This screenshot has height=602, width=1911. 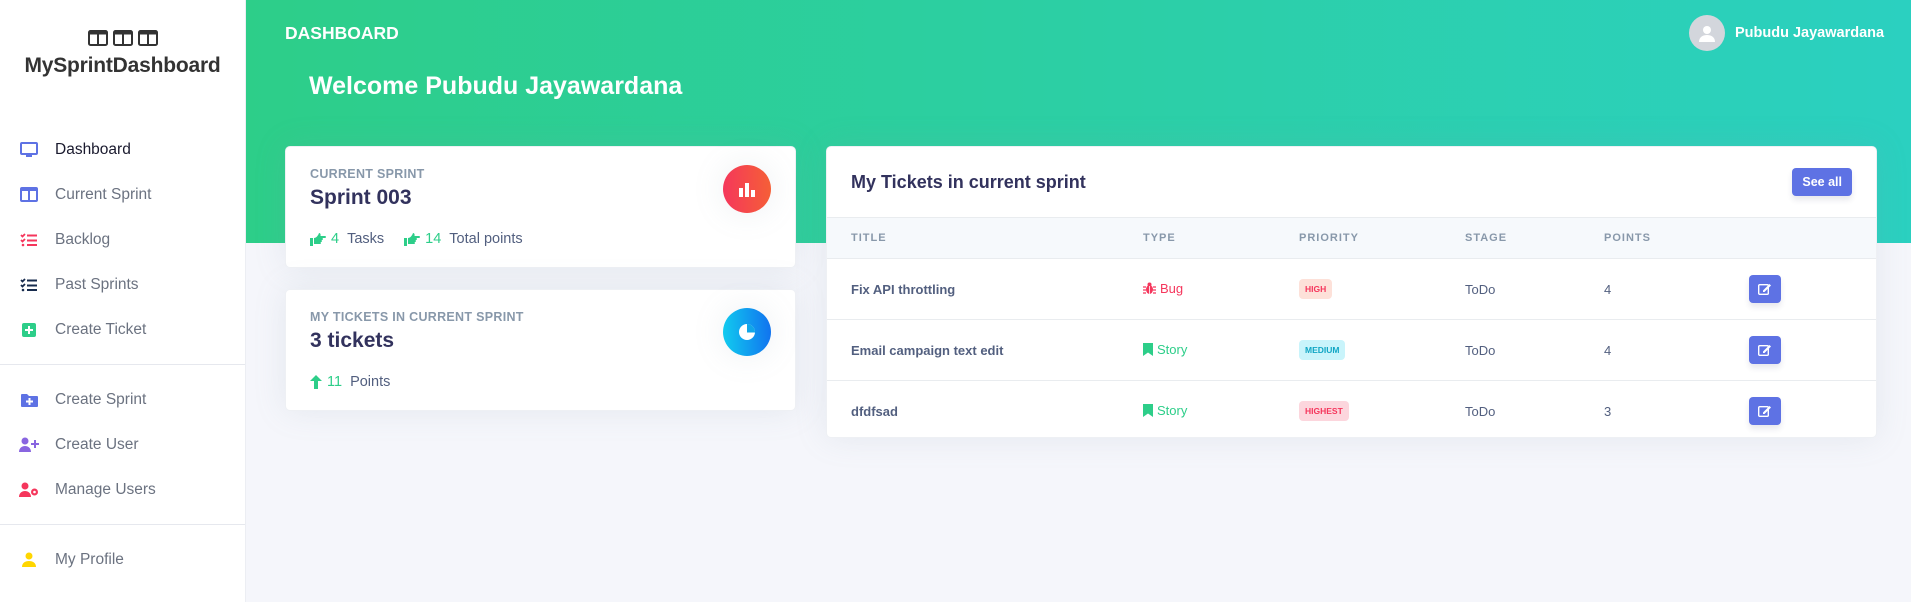 I want to click on arrow-up-icon, so click(x=316, y=382).